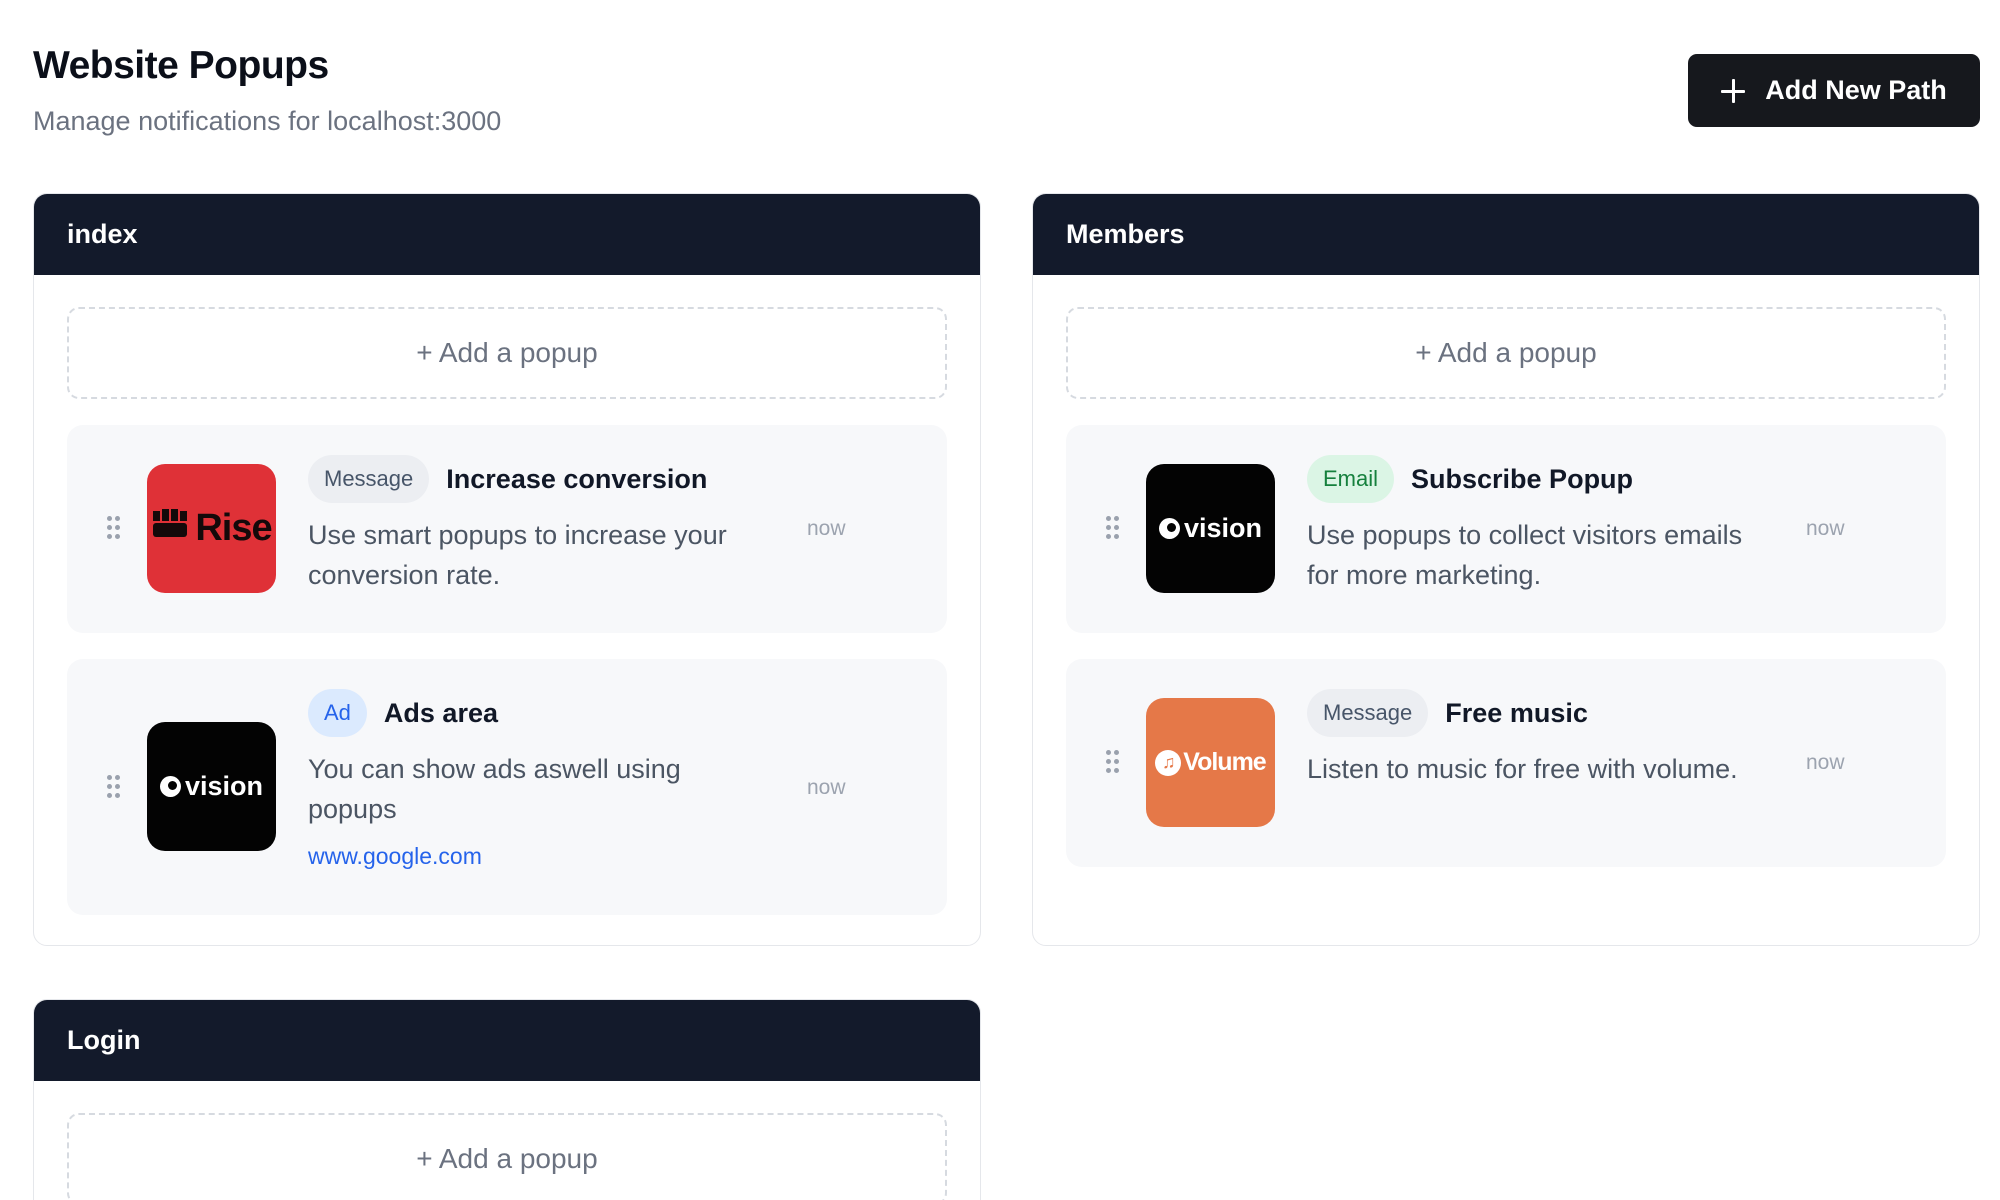 This screenshot has width=2000, height=1200. Describe the element at coordinates (1733, 90) in the screenshot. I see `plus-icon` at that location.